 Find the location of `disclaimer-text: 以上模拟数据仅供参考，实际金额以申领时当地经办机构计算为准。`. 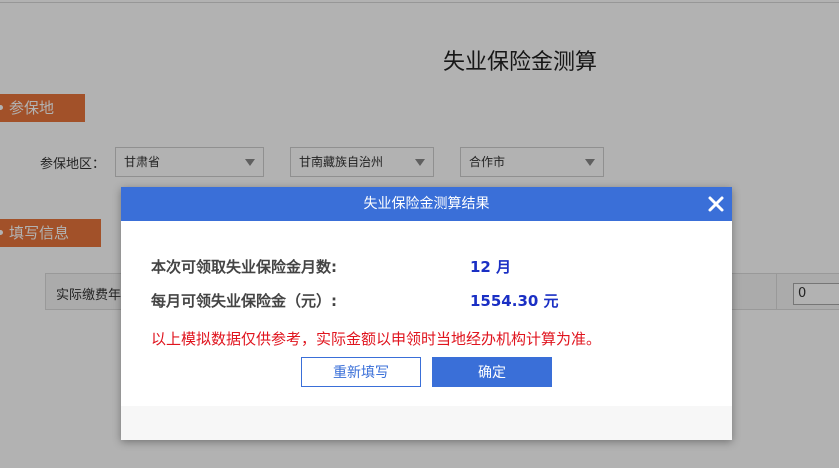

disclaimer-text: 以上模拟数据仅供参考，实际金额以申领时当地经办机构计算为准。 is located at coordinates (376, 339).